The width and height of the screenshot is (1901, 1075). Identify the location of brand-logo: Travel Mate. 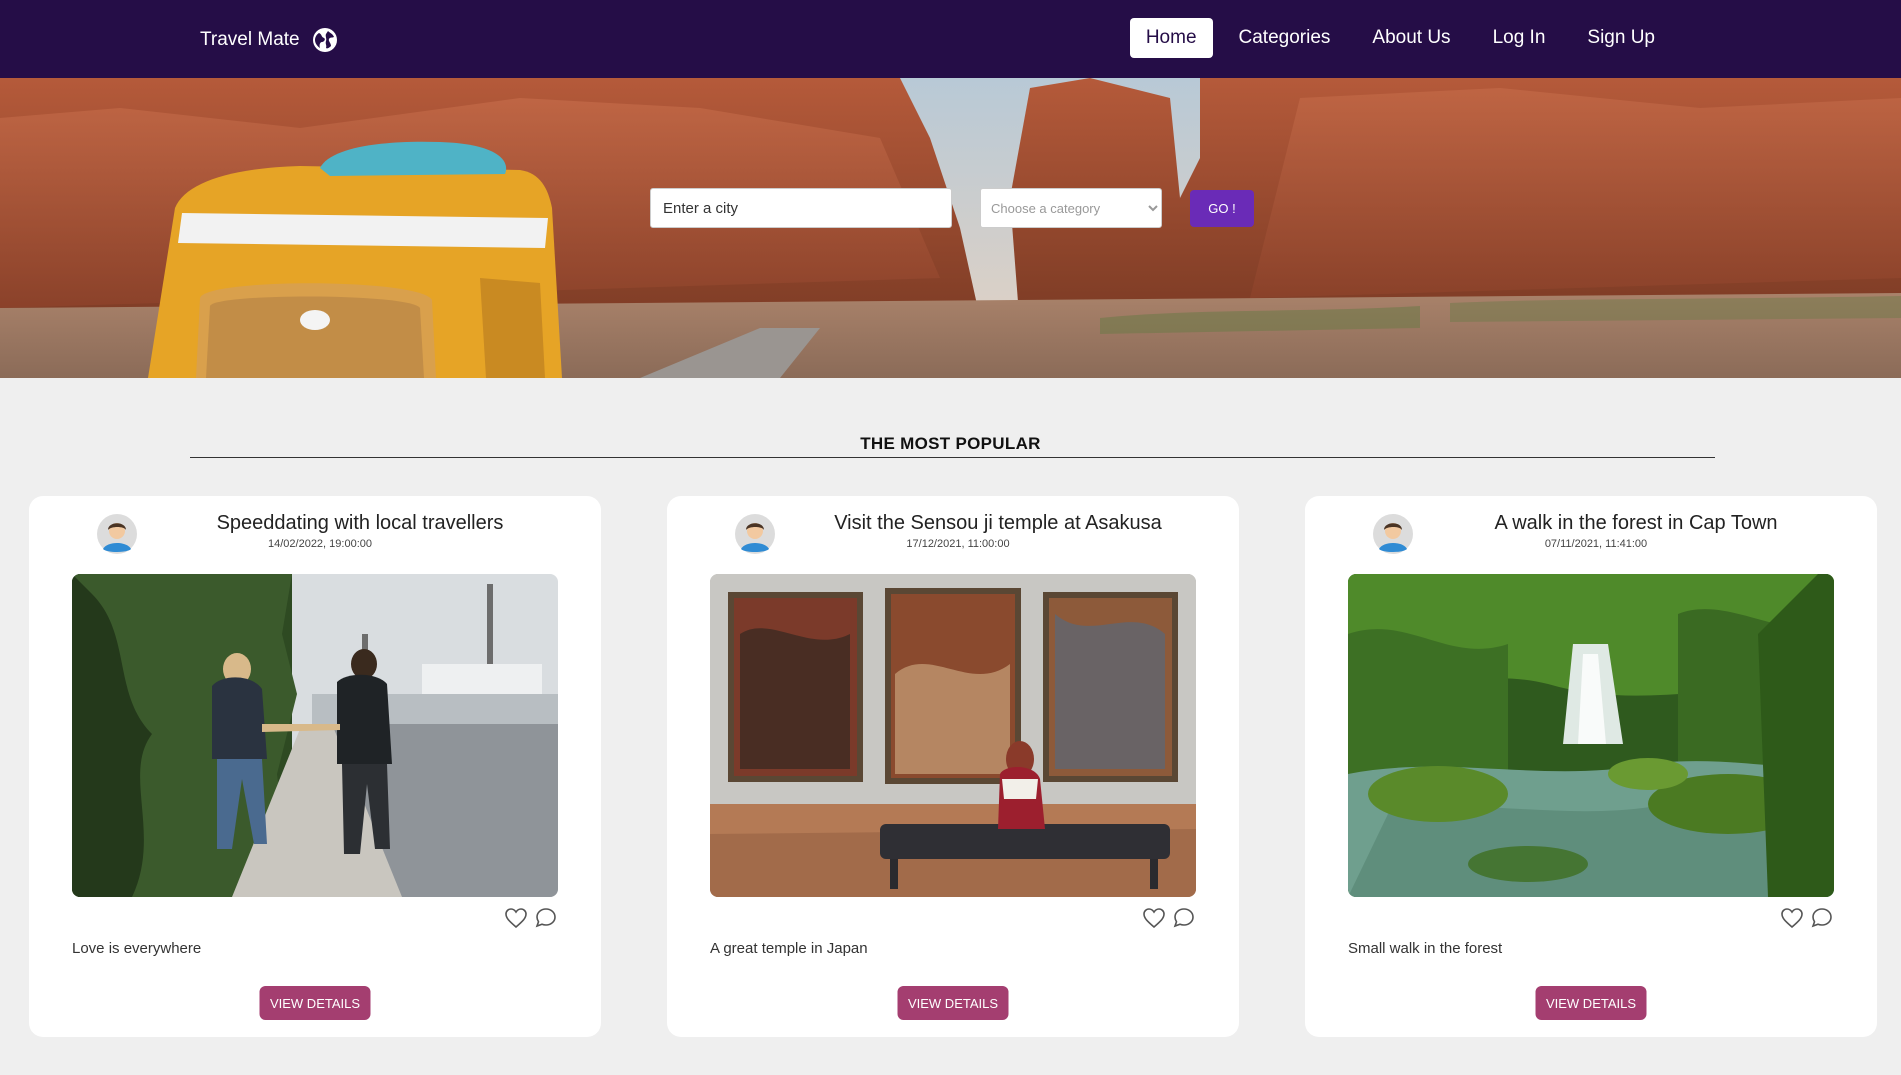
(269, 40).